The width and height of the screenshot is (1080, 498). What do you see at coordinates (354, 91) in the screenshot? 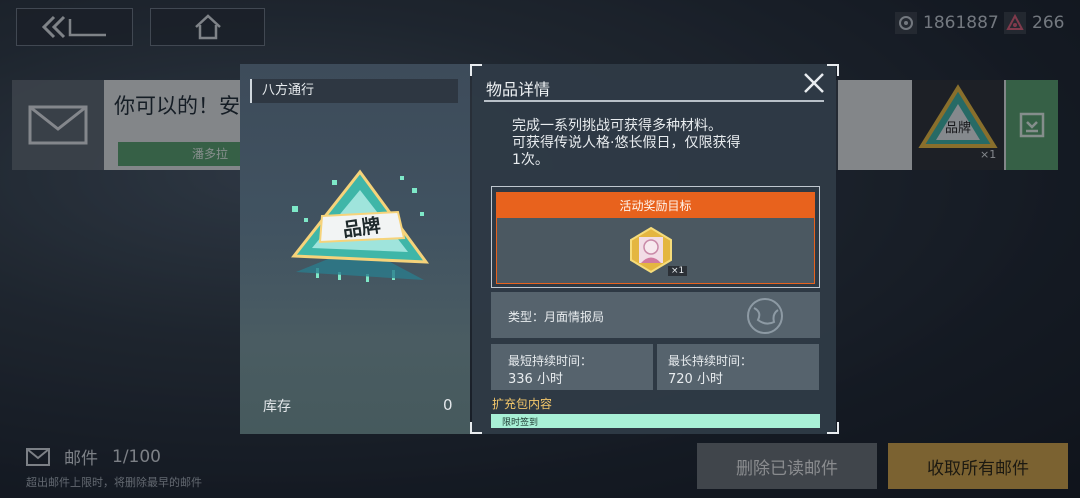
I see `item-name: 八方通行` at bounding box center [354, 91].